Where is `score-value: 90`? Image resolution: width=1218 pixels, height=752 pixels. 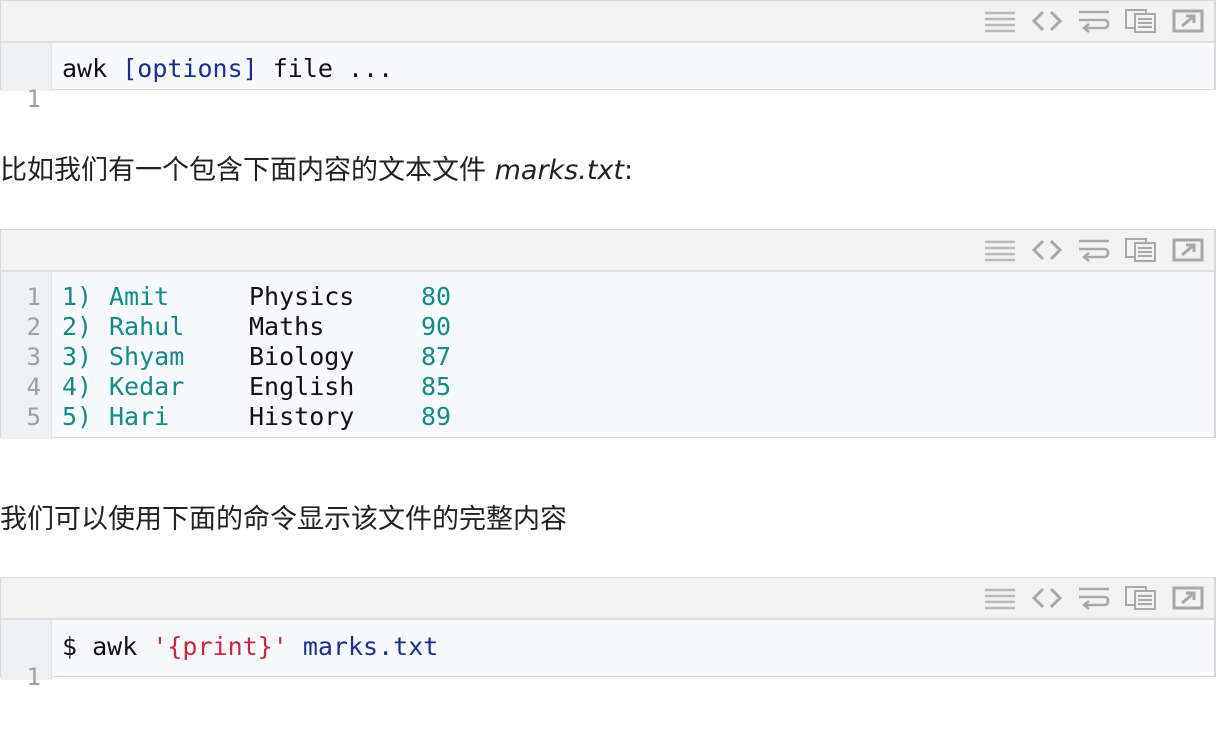 score-value: 90 is located at coordinates (436, 326).